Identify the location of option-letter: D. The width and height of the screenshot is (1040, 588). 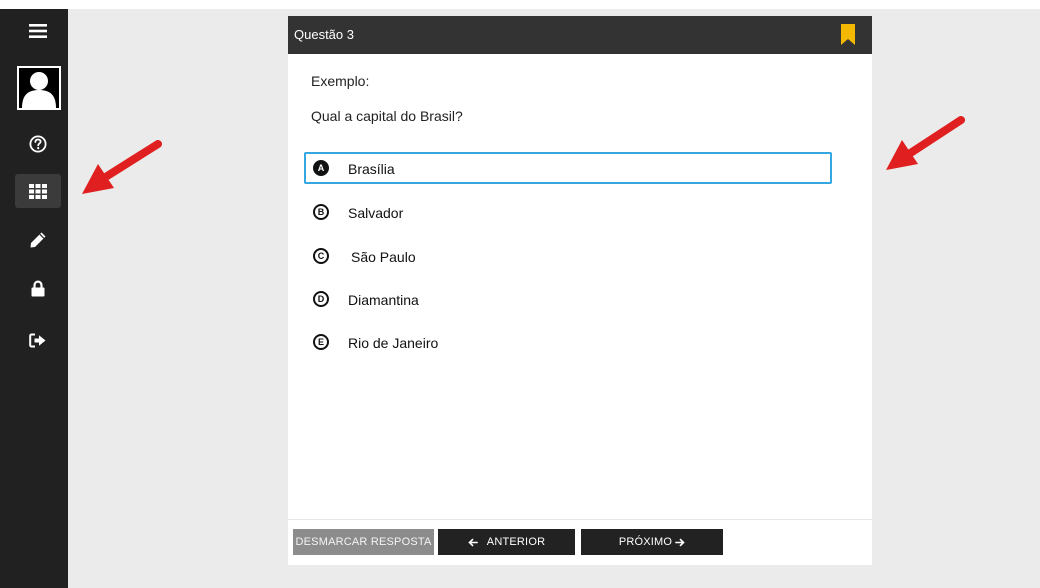
(321, 299).